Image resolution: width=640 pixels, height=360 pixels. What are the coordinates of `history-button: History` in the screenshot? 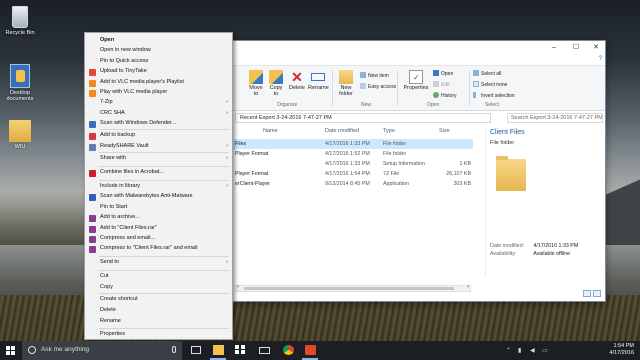 It's located at (445, 95).